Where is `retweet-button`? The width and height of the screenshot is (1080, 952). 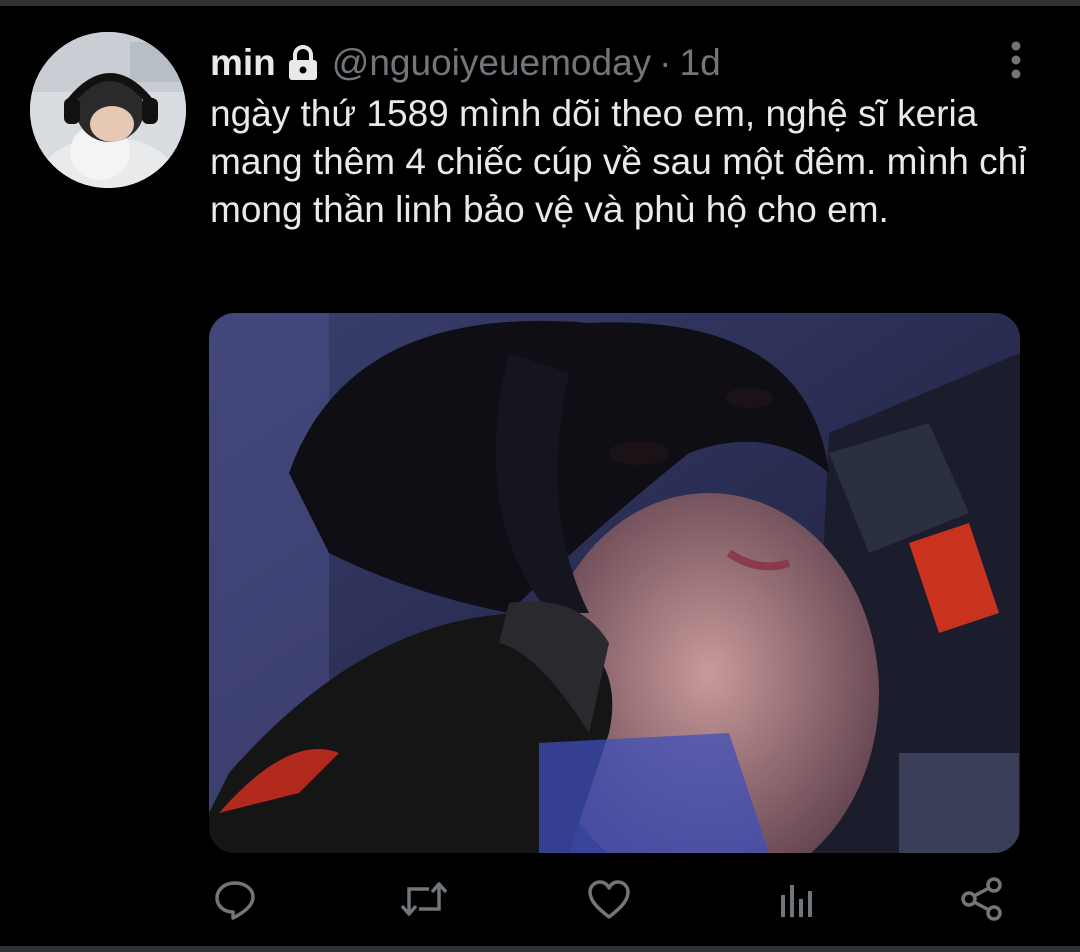 retweet-button is located at coordinates (424, 901).